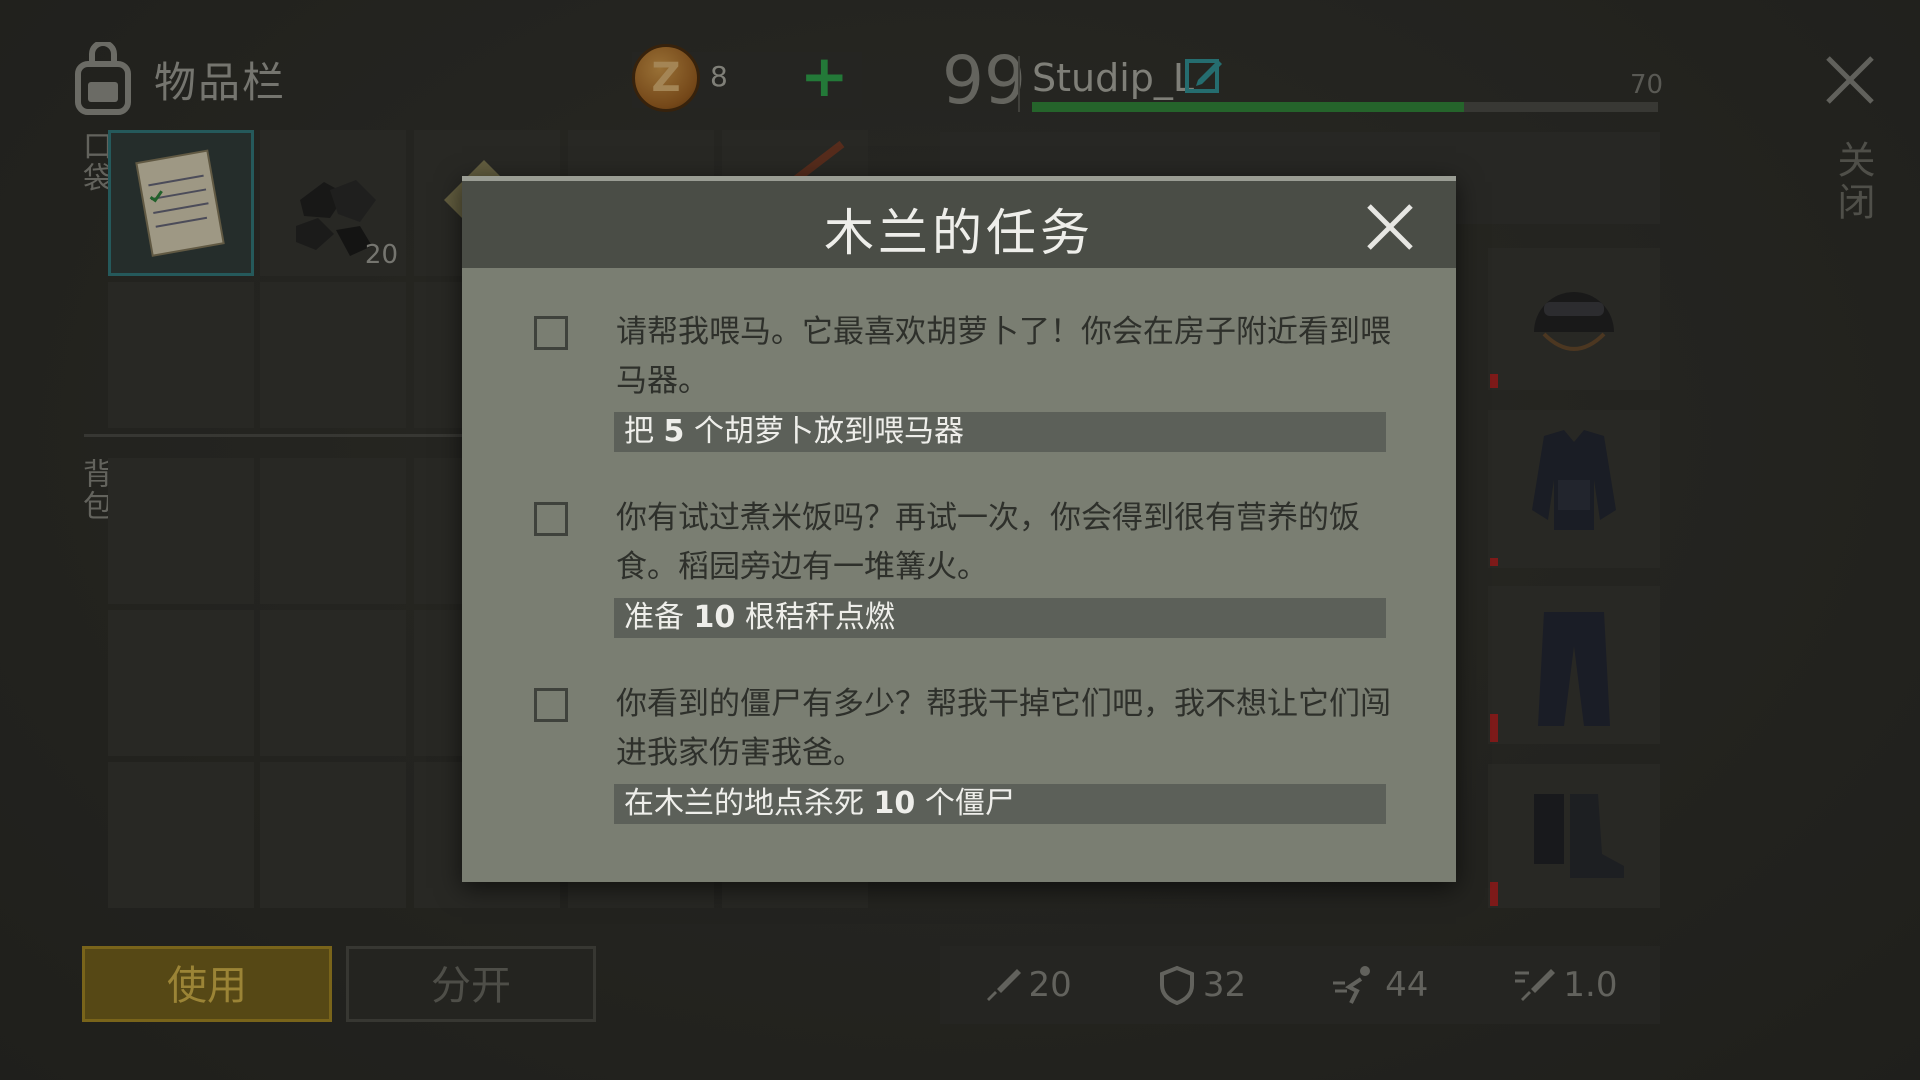  I want to click on task-goal: 准备 10 根秸秆点燃, so click(1000, 618).